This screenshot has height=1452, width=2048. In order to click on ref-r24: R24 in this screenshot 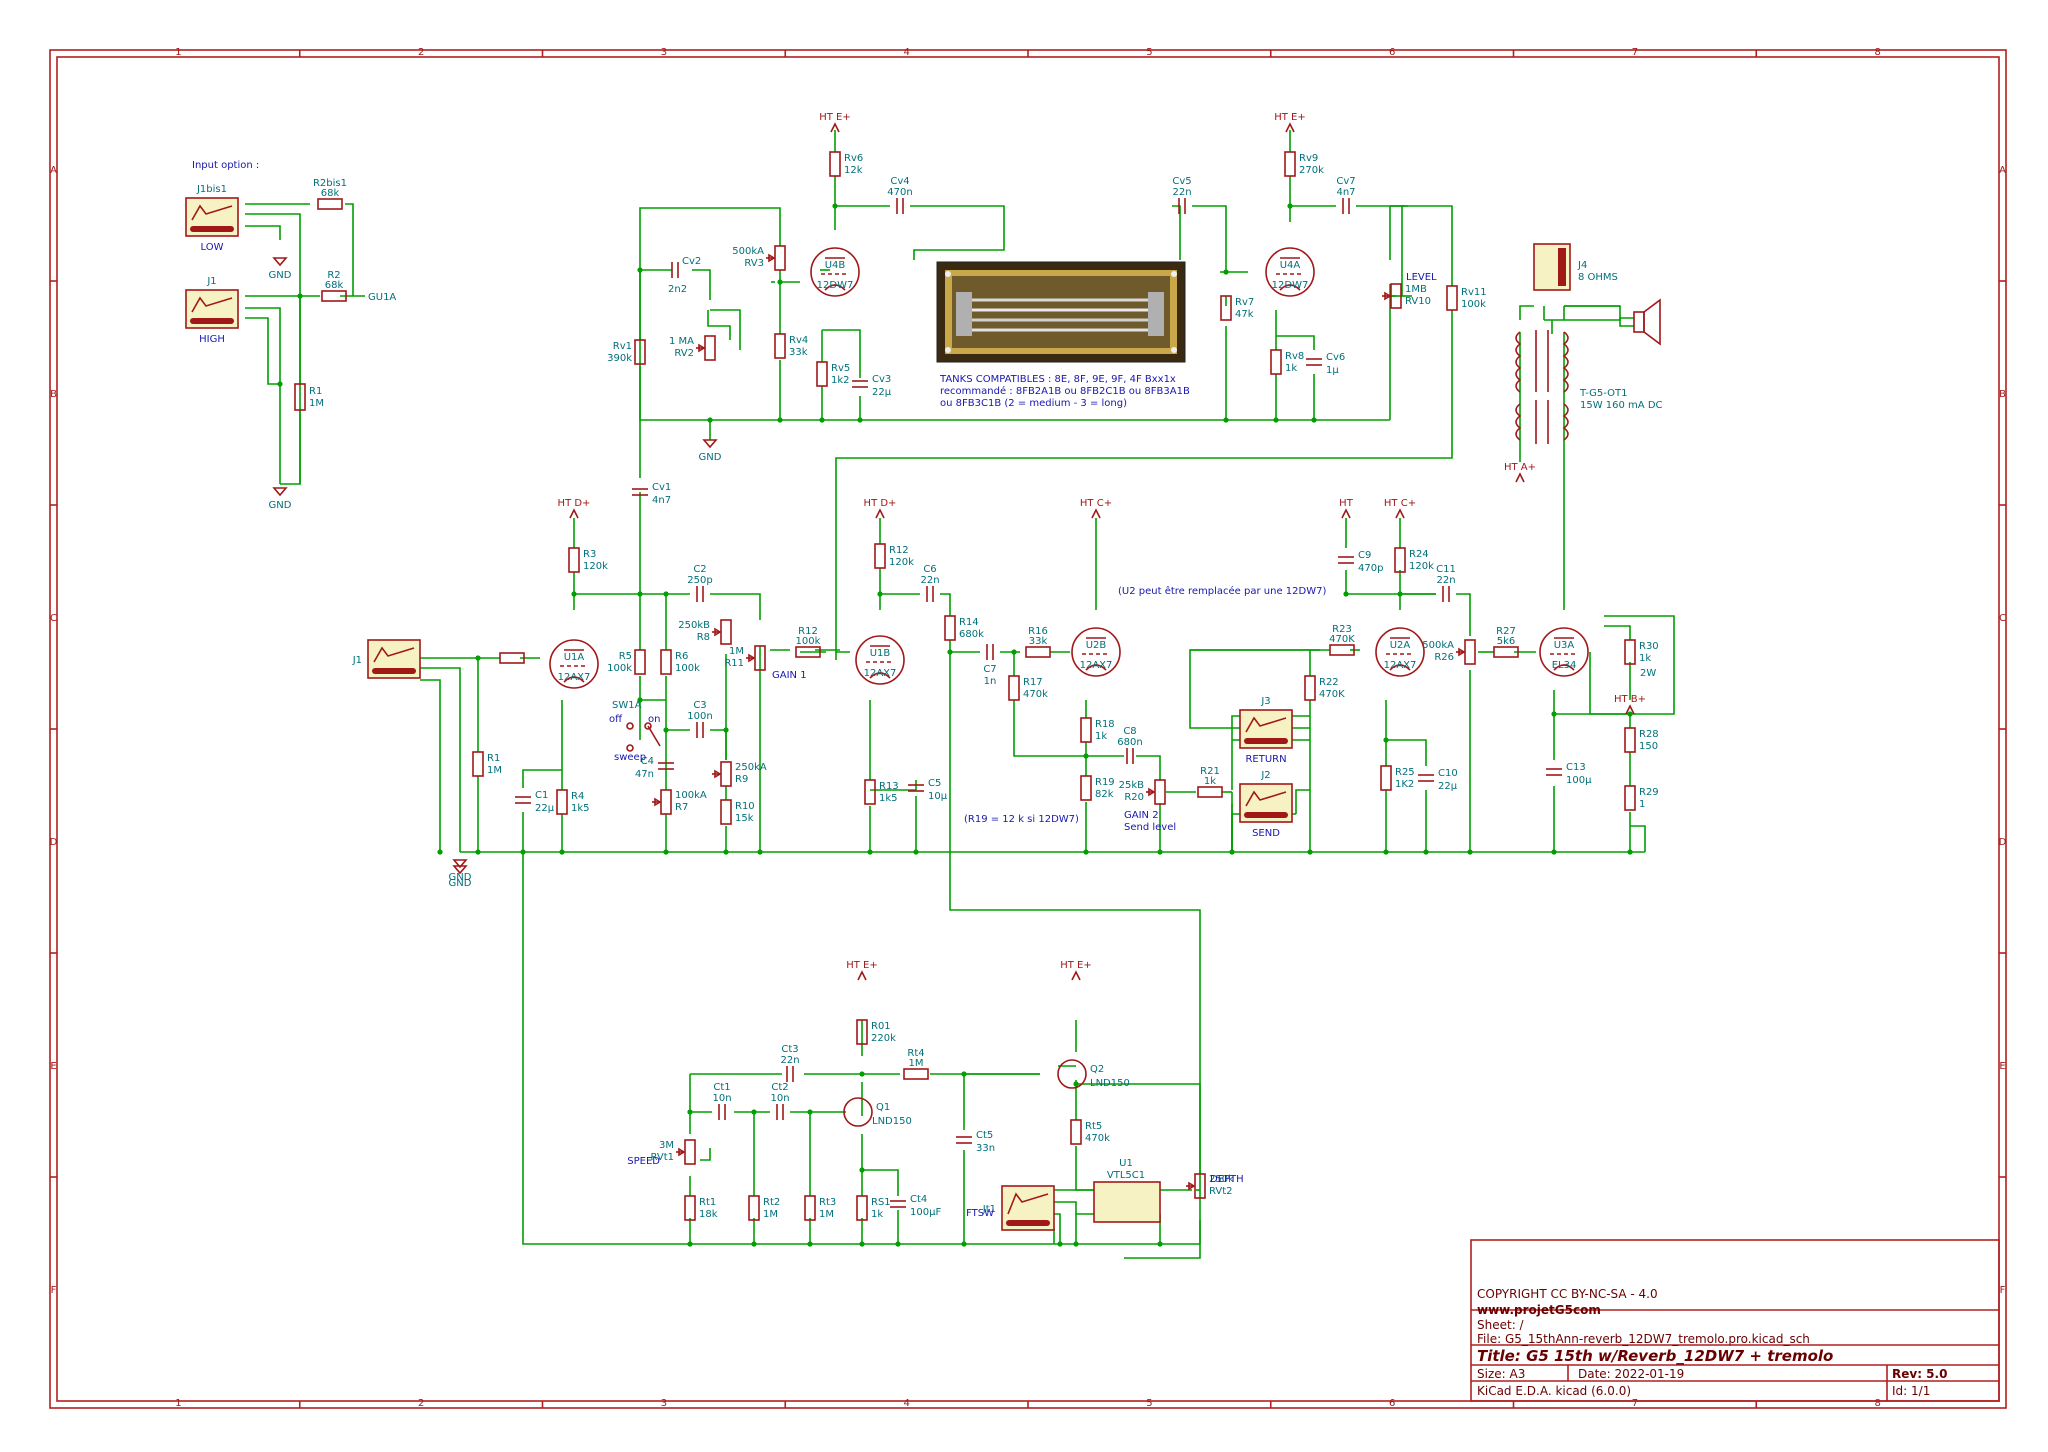, I will do `click(1419, 554)`.